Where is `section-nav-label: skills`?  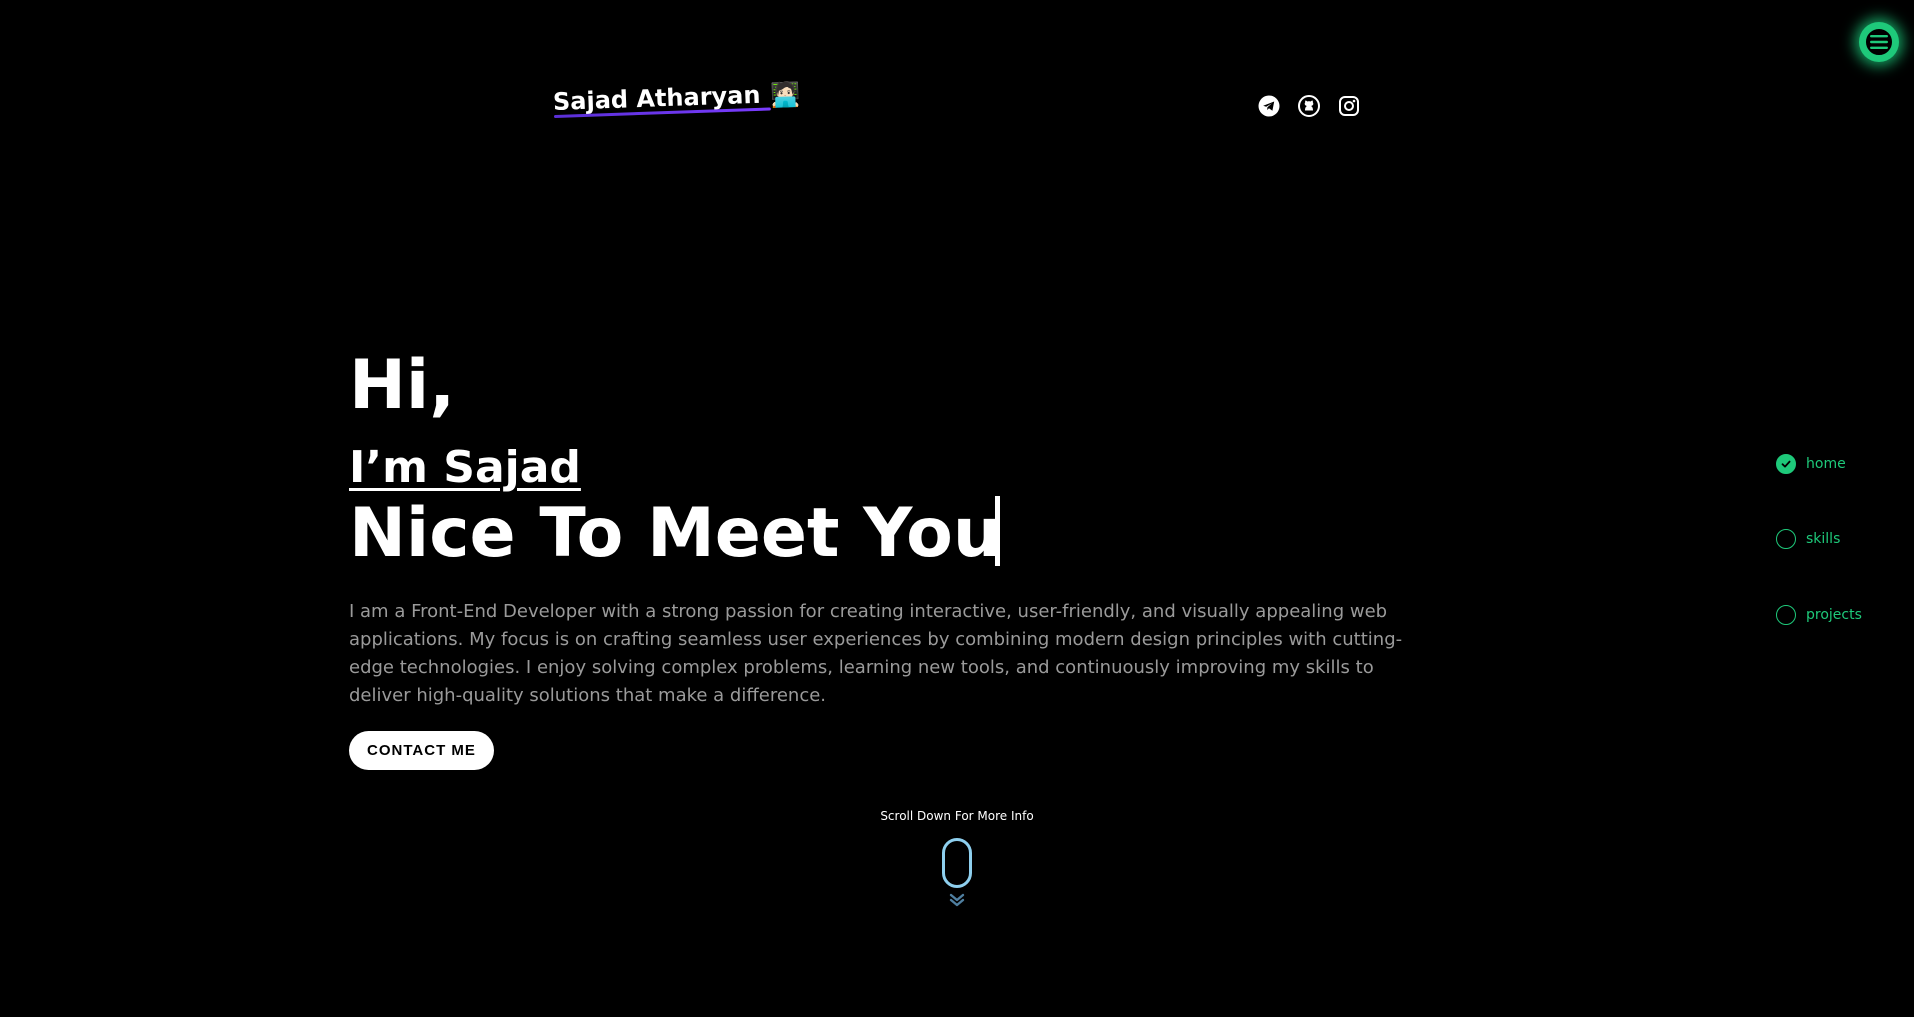
section-nav-label: skills is located at coordinates (1823, 539).